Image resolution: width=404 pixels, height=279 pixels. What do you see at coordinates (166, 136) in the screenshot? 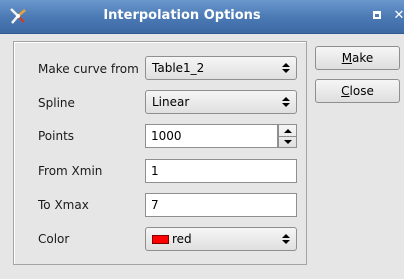
I see `points-value: 1000` at bounding box center [166, 136].